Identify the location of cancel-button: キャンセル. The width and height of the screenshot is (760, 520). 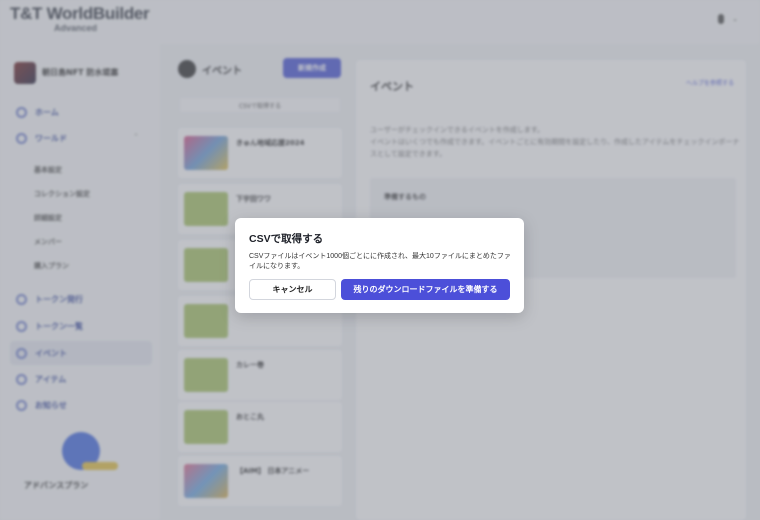
(292, 289).